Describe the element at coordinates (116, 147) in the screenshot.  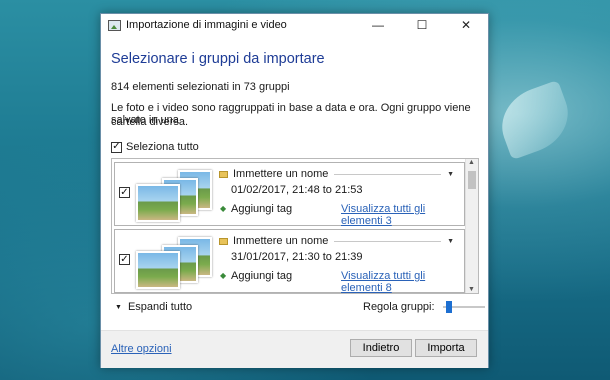
I see `checkmark-icon: ✓` at that location.